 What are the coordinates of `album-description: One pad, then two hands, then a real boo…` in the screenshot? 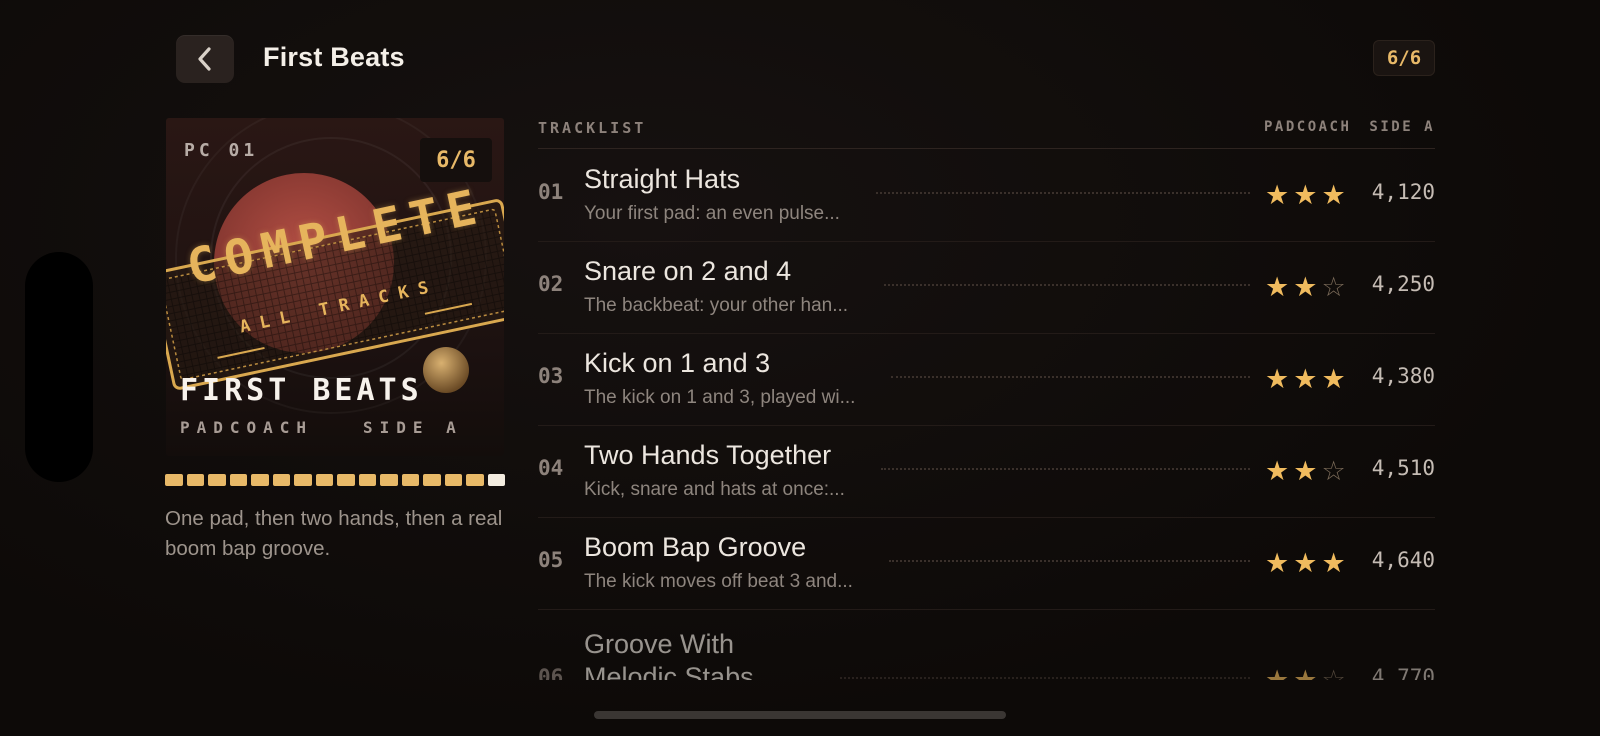 It's located at (334, 533).